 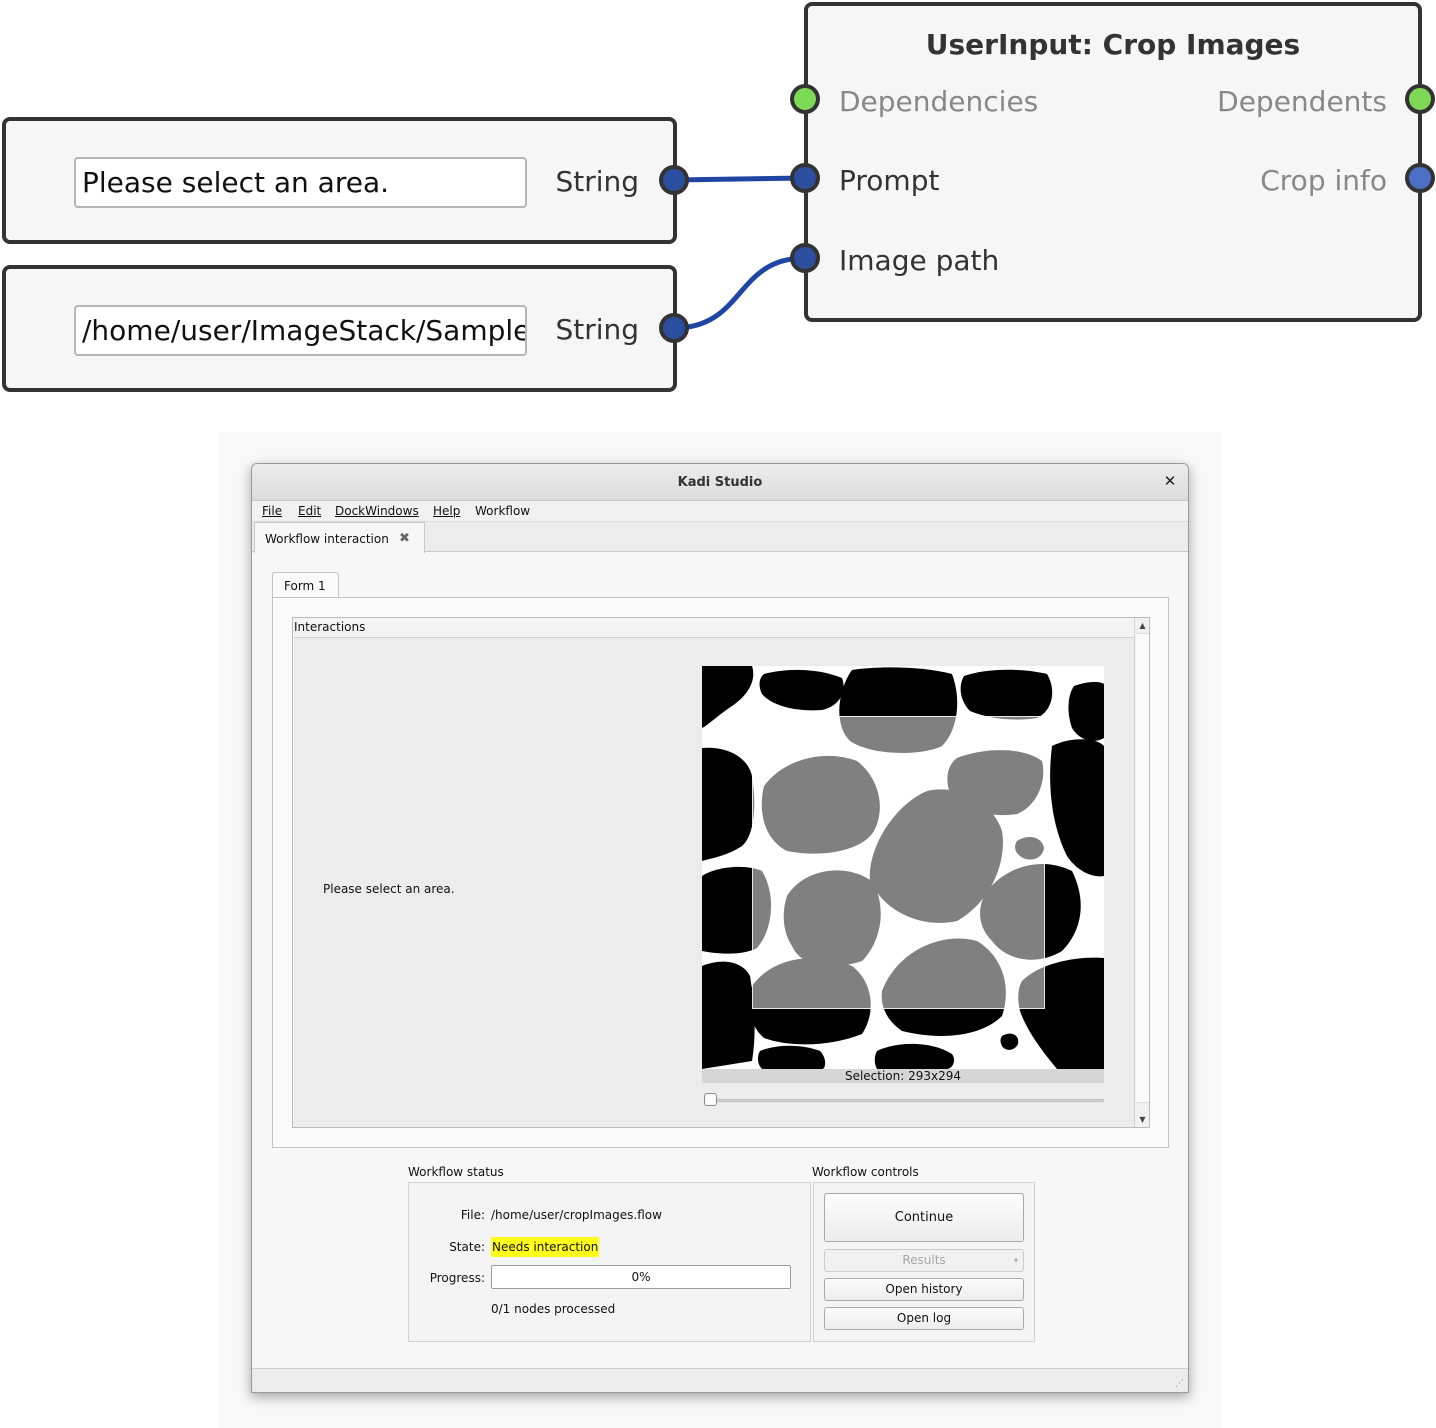 What do you see at coordinates (805, 178) in the screenshot?
I see `prompt-input-port` at bounding box center [805, 178].